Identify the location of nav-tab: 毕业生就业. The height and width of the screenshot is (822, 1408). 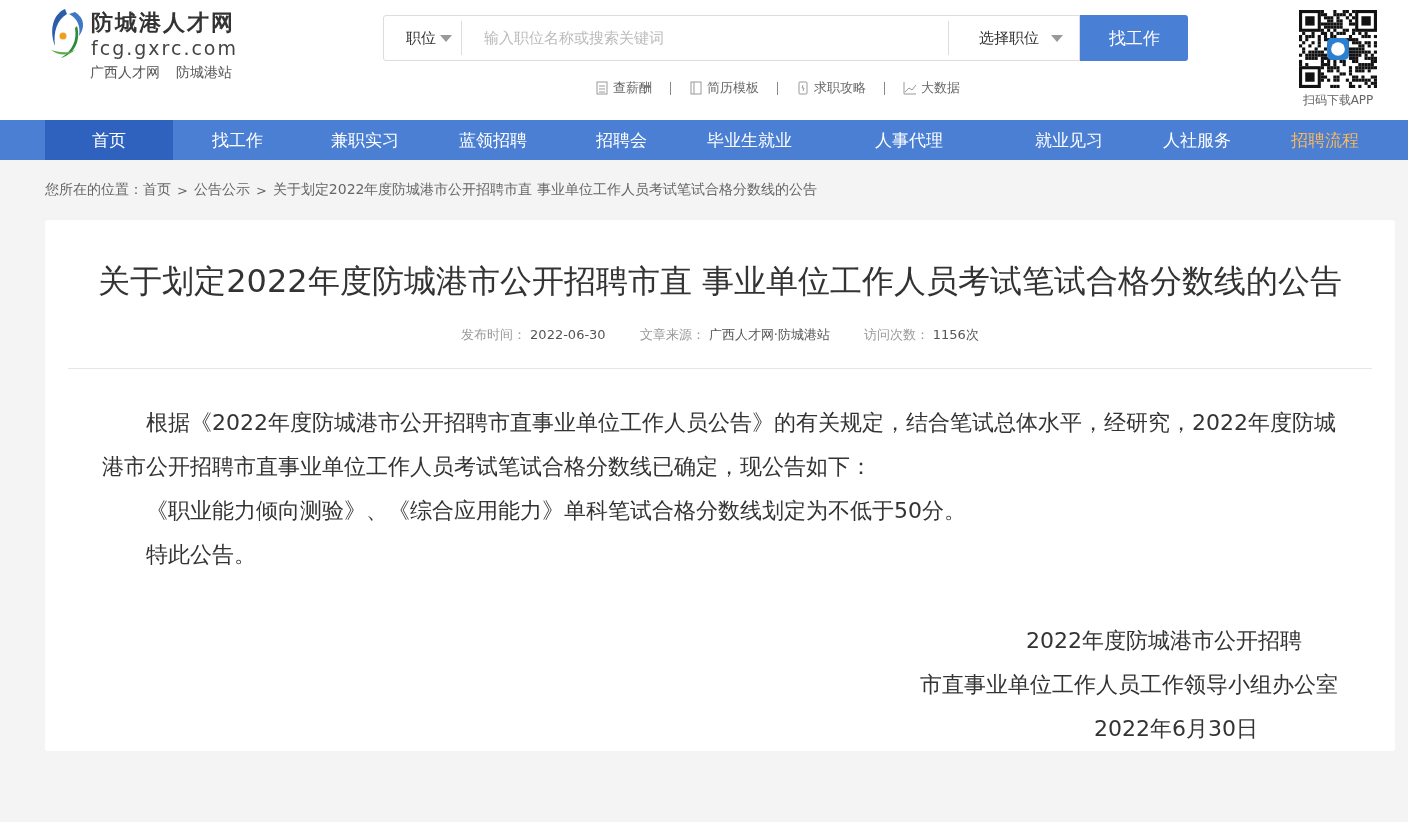
(749, 140).